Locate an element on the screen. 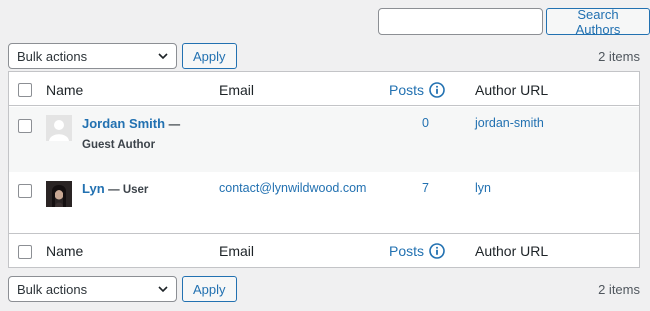 Image resolution: width=650 pixels, height=311 pixels. table-footer: Name Email Posts Author URL is located at coordinates (324, 250).